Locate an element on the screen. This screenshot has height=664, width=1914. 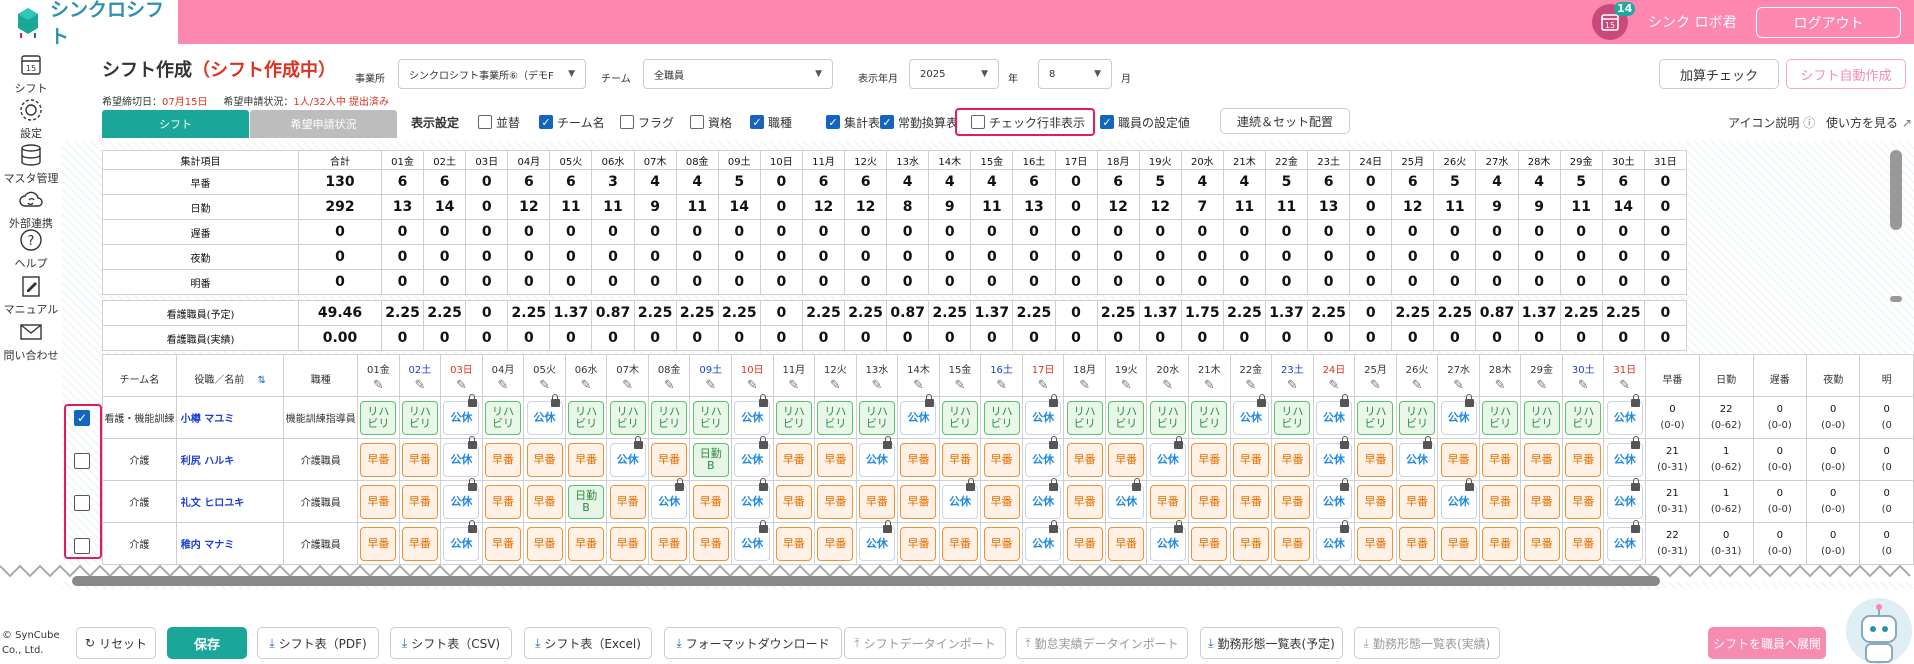
sidebar-item-shift: 15 シフト is located at coordinates (31, 74).